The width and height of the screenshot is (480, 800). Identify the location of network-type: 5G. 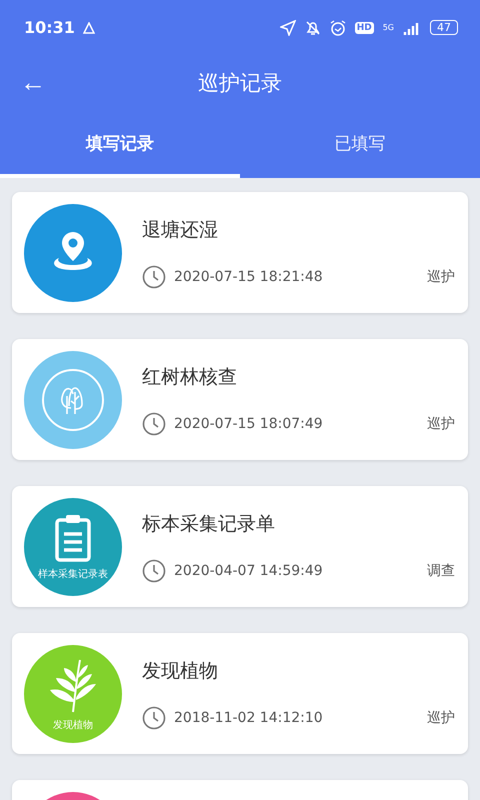
(388, 27).